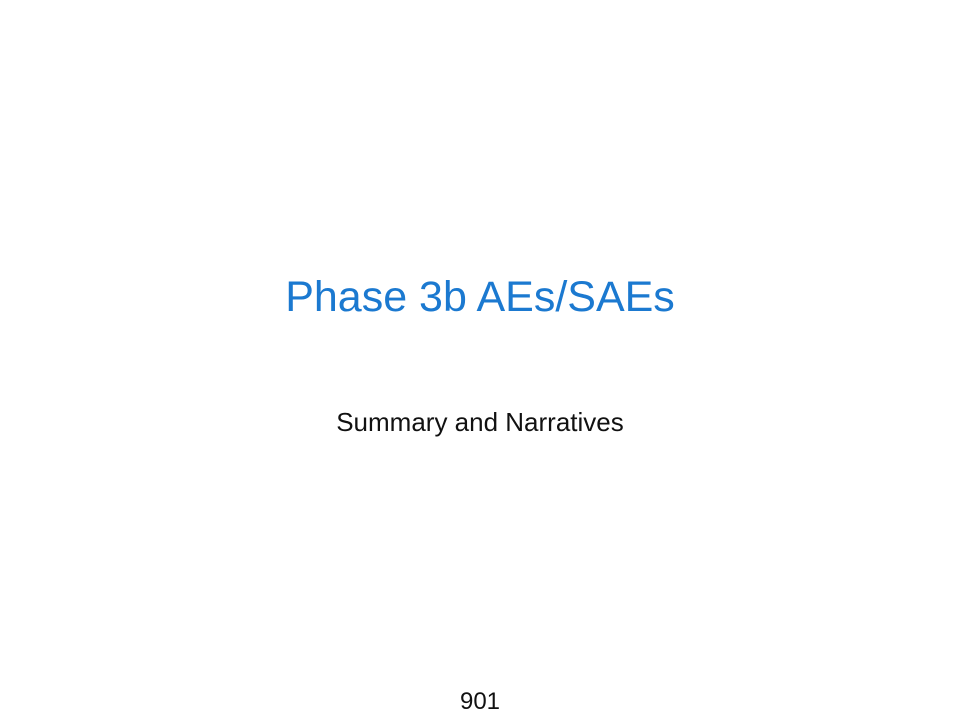  What do you see at coordinates (480, 422) in the screenshot?
I see `slide-subtitle: Summary and Narratives` at bounding box center [480, 422].